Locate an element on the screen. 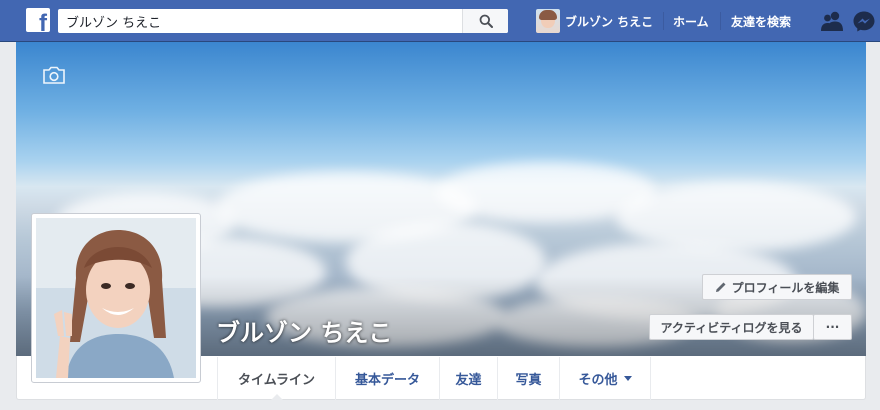 The image size is (880, 410). activity-log-button: アクティビティログを見る is located at coordinates (731, 327).